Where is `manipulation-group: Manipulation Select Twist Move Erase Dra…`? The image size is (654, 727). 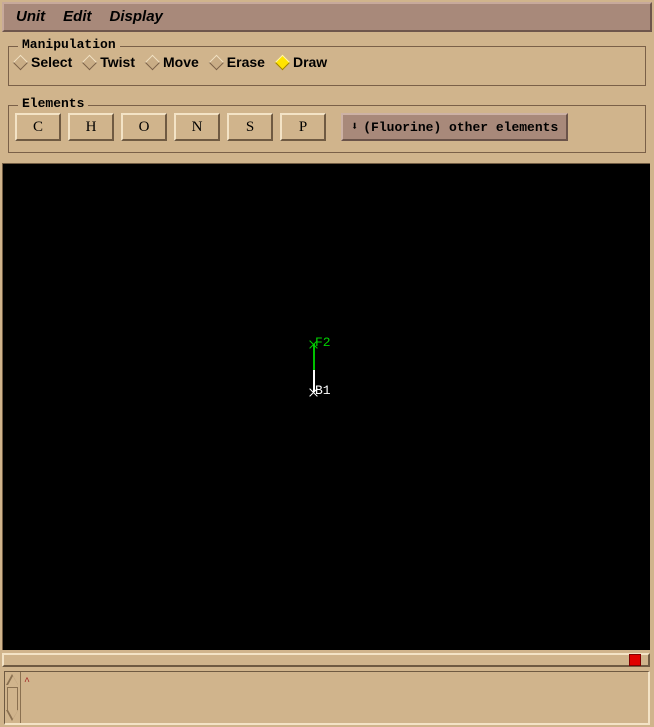
manipulation-group: Manipulation Select Twist Move Erase Dra… is located at coordinates (327, 62).